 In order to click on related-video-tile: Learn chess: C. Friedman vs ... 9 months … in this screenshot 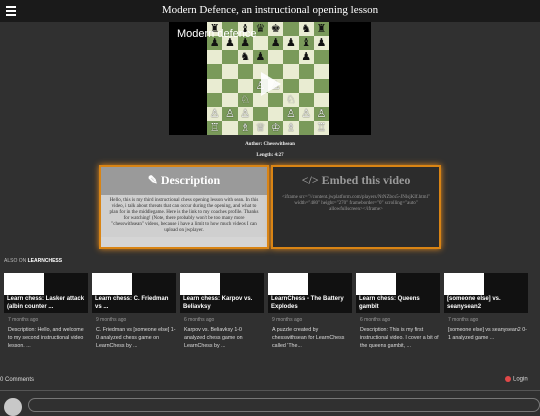, I will do `click(134, 318)`.